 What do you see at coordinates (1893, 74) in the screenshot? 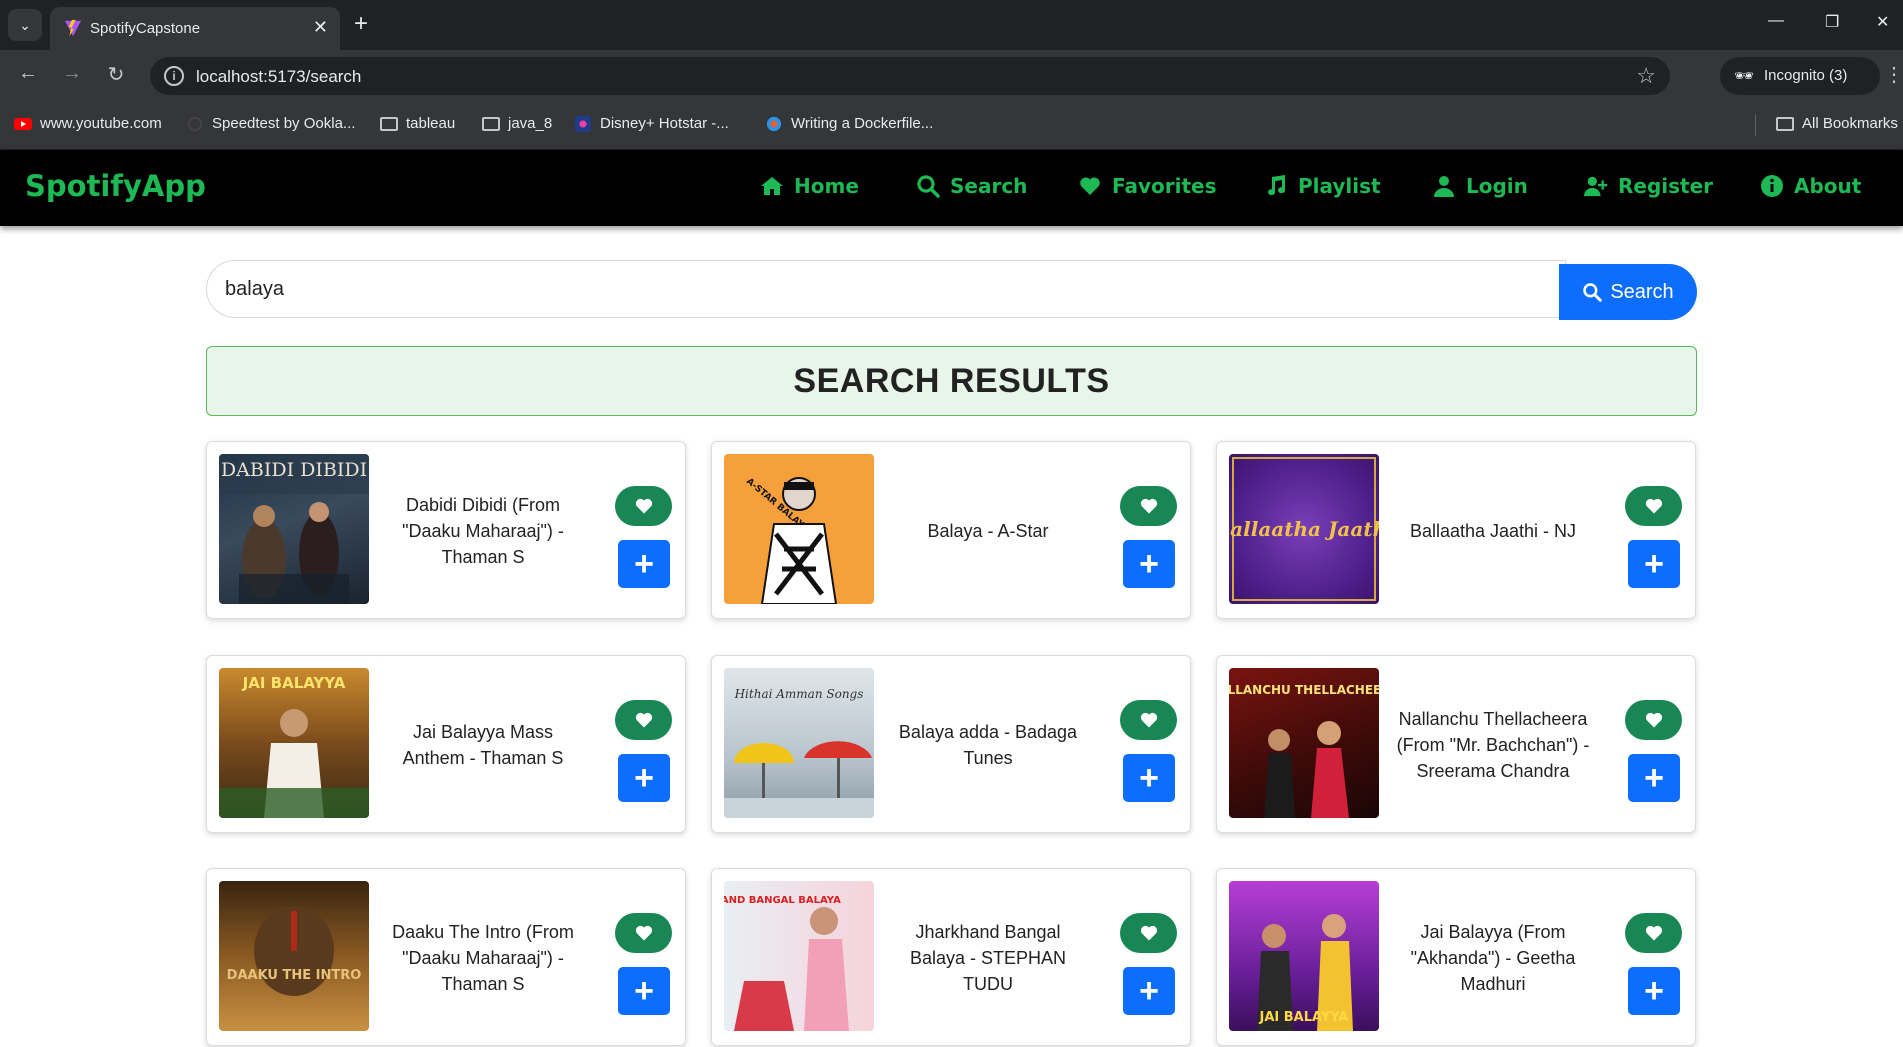
I see `browser-menu-icon: ⋮` at bounding box center [1893, 74].